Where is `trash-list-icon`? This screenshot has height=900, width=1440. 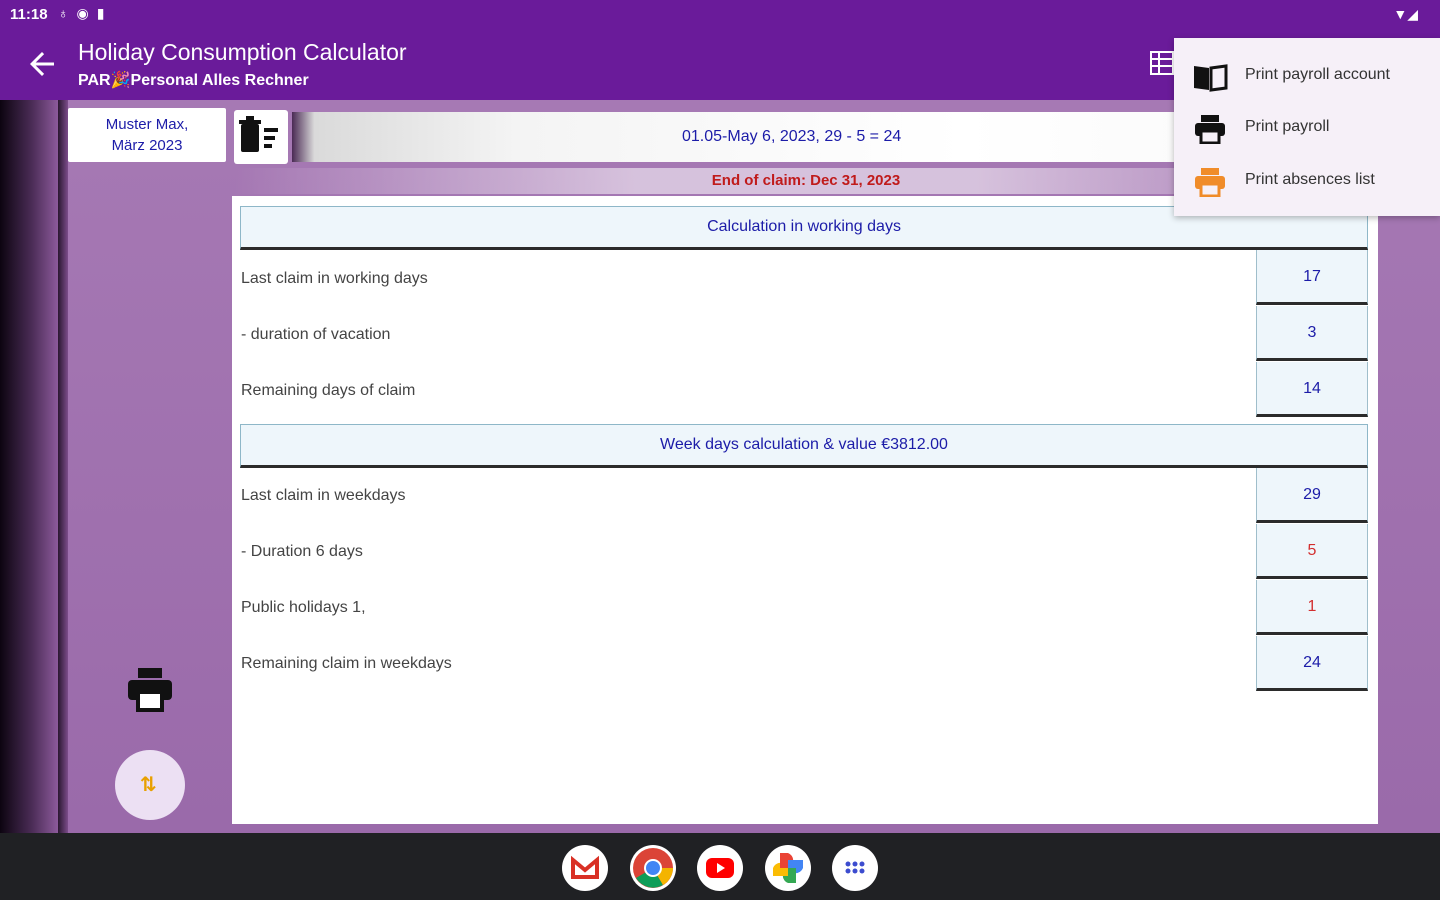
trash-list-icon is located at coordinates (258, 134).